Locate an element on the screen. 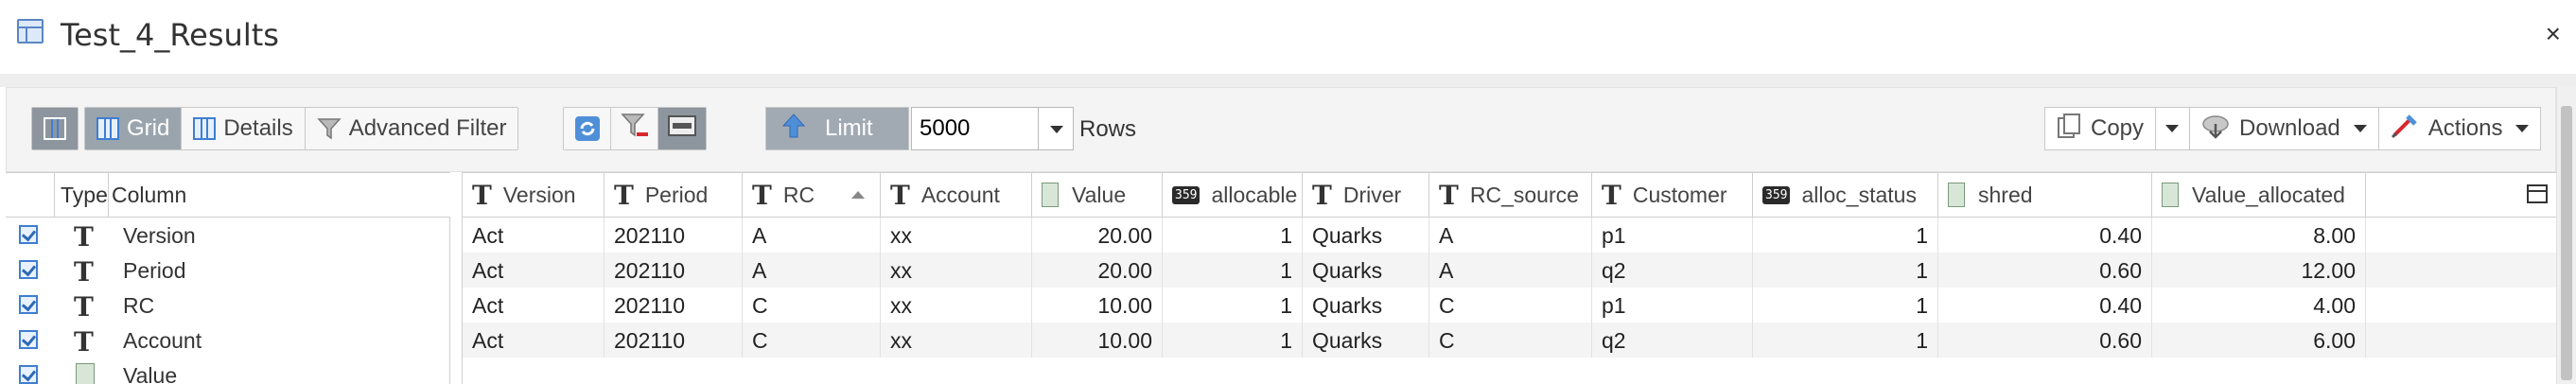  column-header: T Customer is located at coordinates (1673, 195).